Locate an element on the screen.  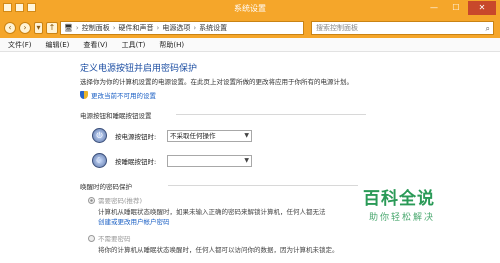
require-password-description: 计算机从睡眠状态唤醒时，如果未输入正确的密码来解锁计算机，任何人都无法 is located at coordinates (212, 212).